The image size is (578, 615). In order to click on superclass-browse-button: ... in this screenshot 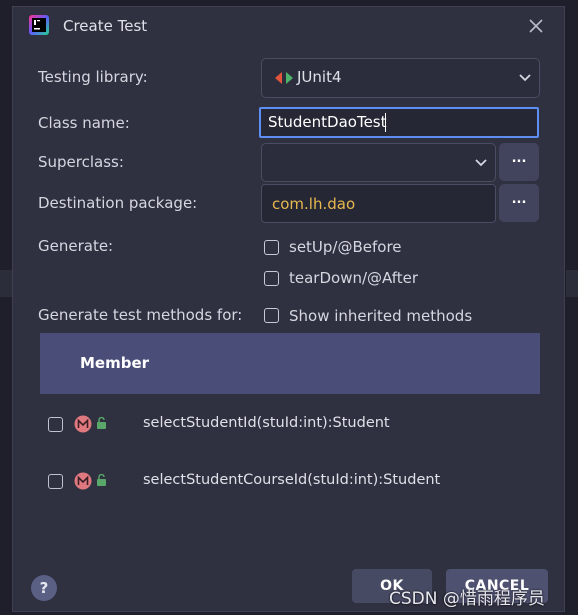, I will do `click(519, 162)`.